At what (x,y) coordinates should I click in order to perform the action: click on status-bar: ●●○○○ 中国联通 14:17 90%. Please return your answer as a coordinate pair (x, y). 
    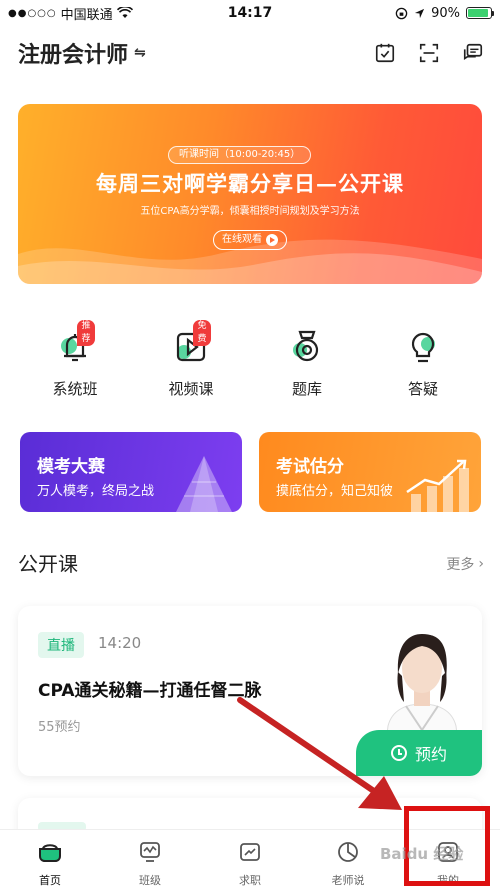
    Looking at the image, I should click on (250, 13).